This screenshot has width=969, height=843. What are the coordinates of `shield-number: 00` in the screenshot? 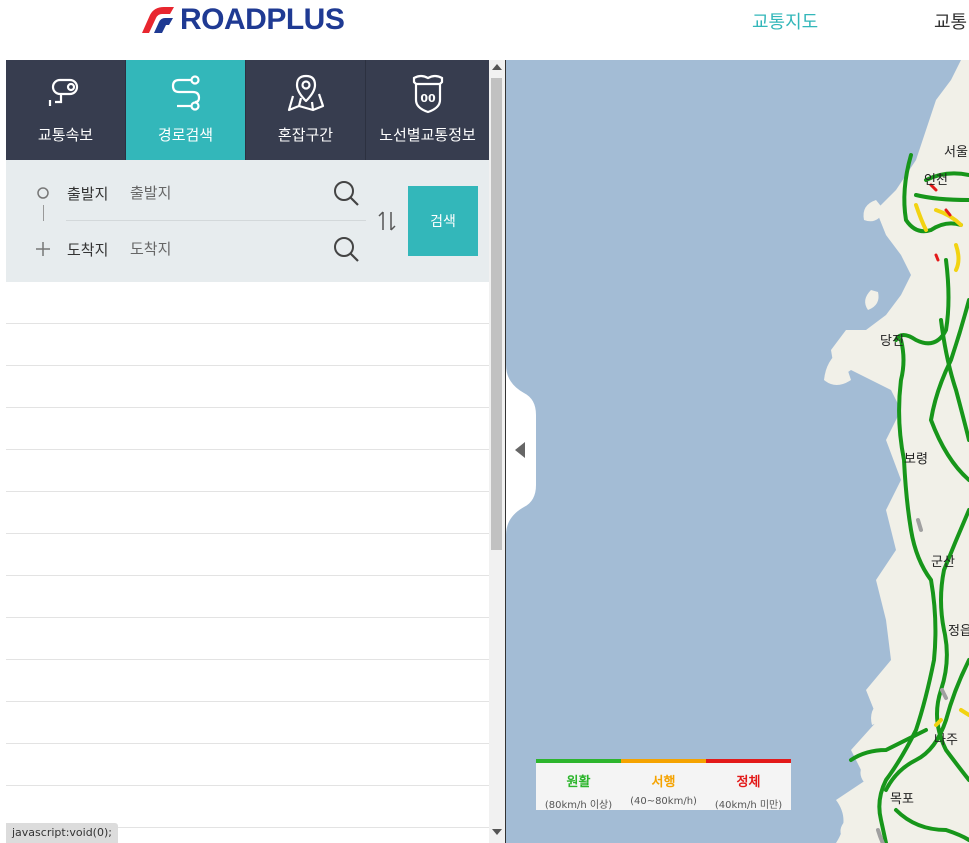 It's located at (428, 98).